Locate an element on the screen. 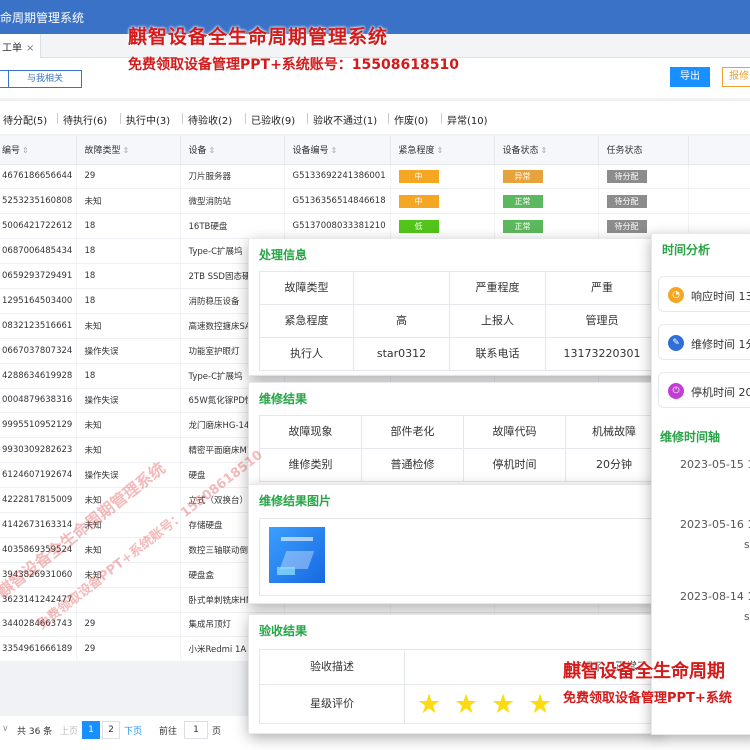  table-header-row: 编号 ⇕ 故障类型 ⇕ 设备 ⇕ 设备编号 ⇕ 紧急程度 ⇕ 设备状态 ⇕ 任务状态 is located at coordinates (375, 150).